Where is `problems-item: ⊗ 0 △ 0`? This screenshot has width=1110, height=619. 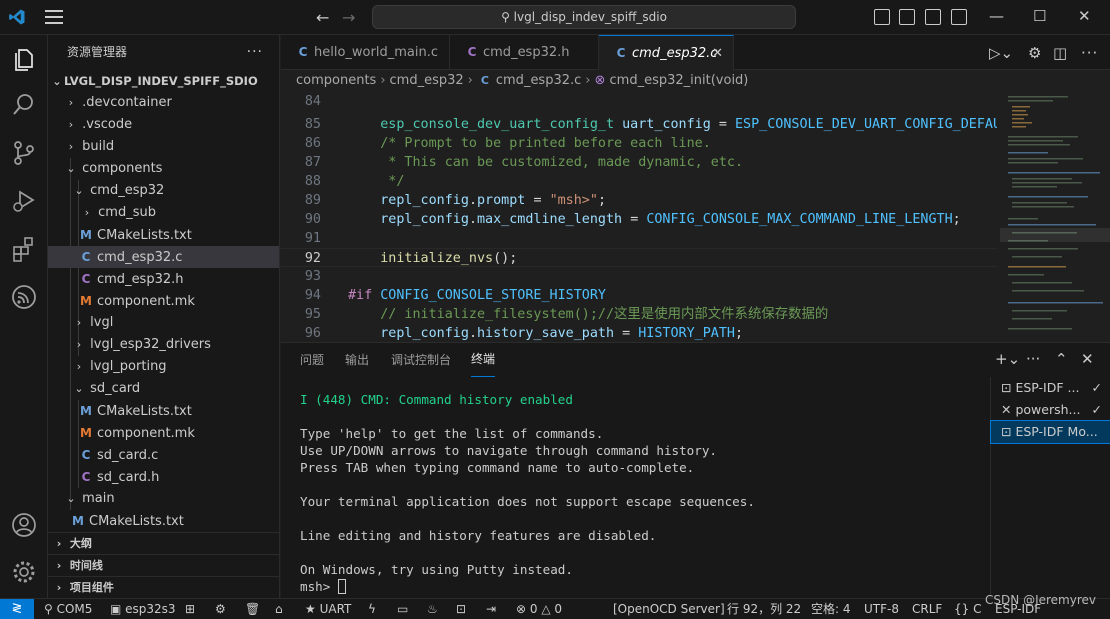
problems-item: ⊗ 0 △ 0 is located at coordinates (539, 609).